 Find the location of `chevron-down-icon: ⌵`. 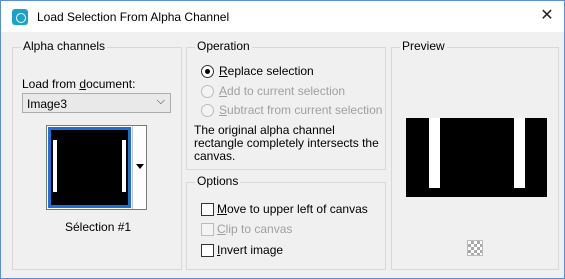

chevron-down-icon: ⌵ is located at coordinates (160, 101).